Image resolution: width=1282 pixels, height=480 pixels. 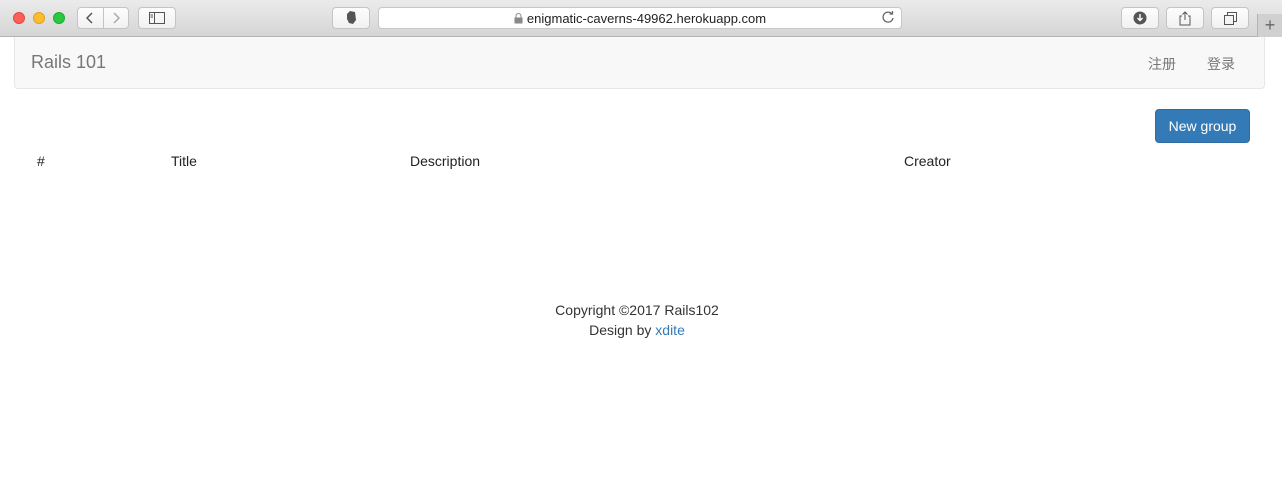 What do you see at coordinates (518, 17) in the screenshot?
I see `lock-icon` at bounding box center [518, 17].